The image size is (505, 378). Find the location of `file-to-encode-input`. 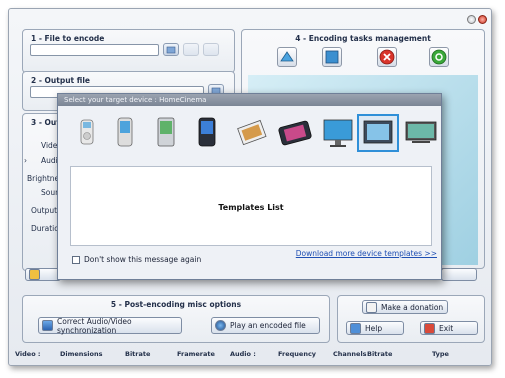

file-to-encode-input is located at coordinates (94, 50).